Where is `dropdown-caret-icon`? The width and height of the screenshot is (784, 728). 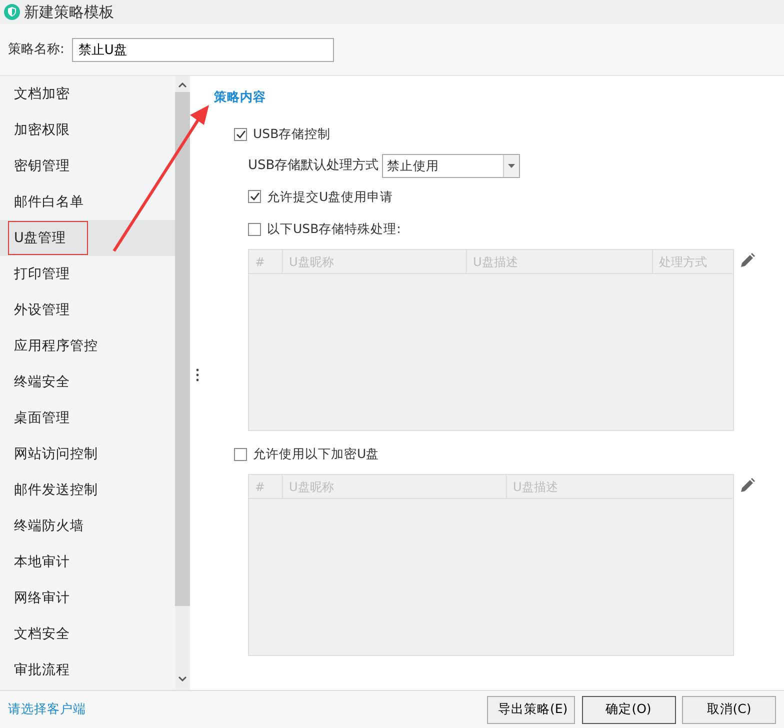
dropdown-caret-icon is located at coordinates (511, 166).